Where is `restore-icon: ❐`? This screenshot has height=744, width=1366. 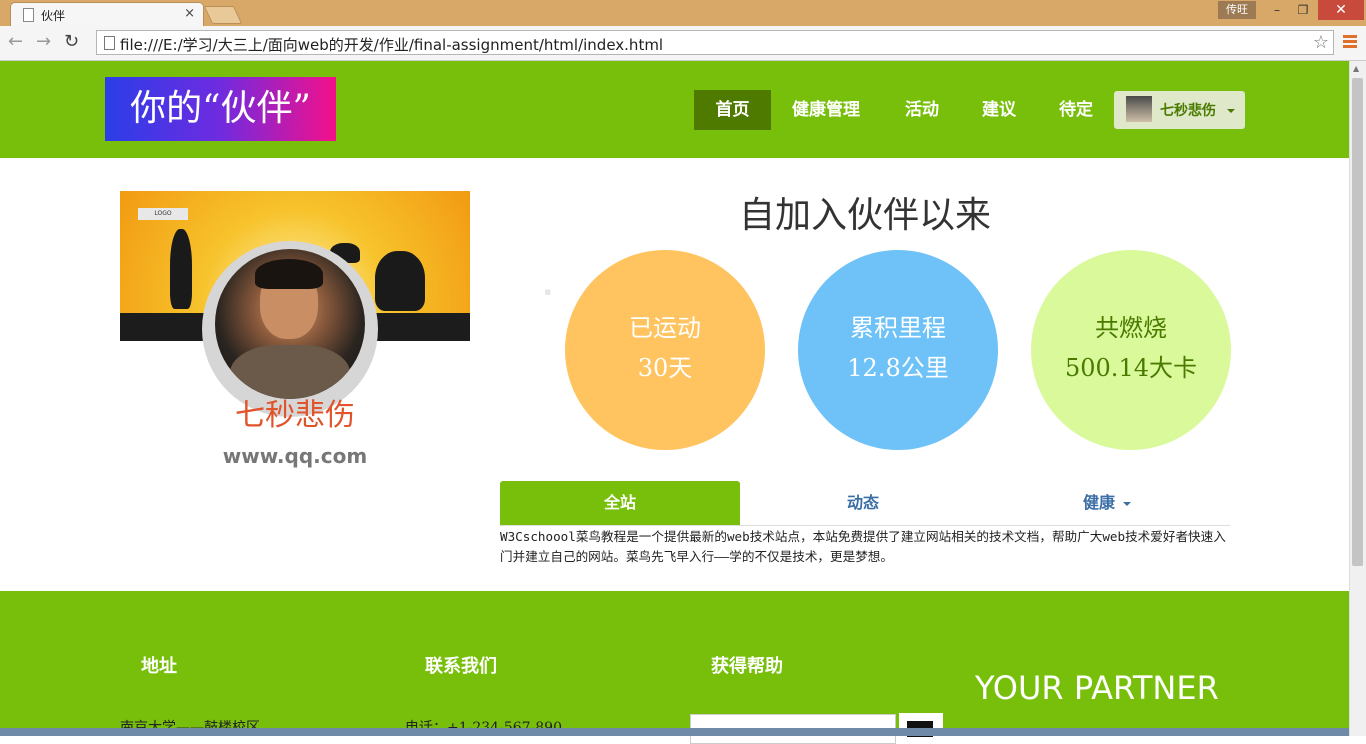 restore-icon: ❐ is located at coordinates (1303, 10).